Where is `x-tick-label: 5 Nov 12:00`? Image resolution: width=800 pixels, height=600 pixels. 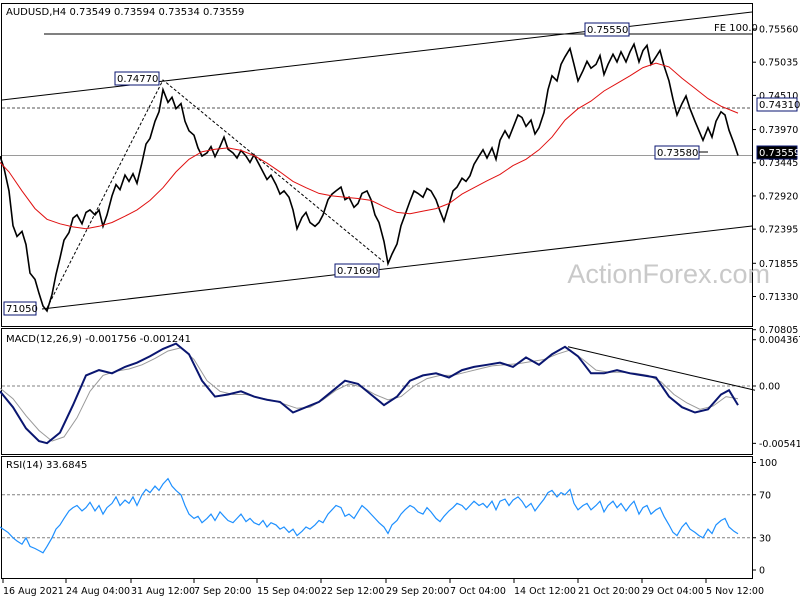 x-tick-label: 5 Nov 12:00 is located at coordinates (735, 591).